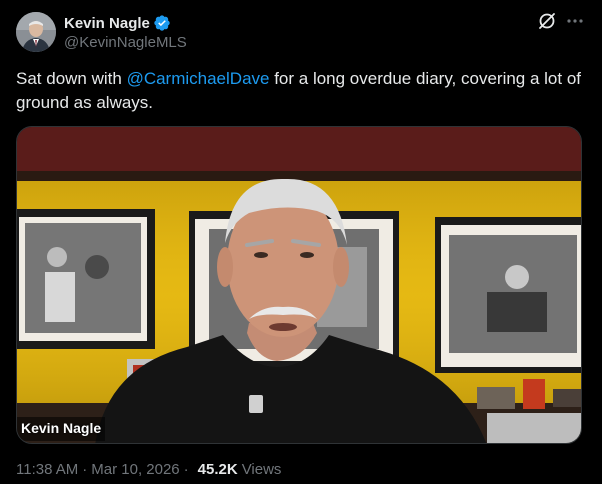 The width and height of the screenshot is (602, 484). I want to click on tweet-header: Kevin Nagle @KevinNagleMLS, so click(301, 33).